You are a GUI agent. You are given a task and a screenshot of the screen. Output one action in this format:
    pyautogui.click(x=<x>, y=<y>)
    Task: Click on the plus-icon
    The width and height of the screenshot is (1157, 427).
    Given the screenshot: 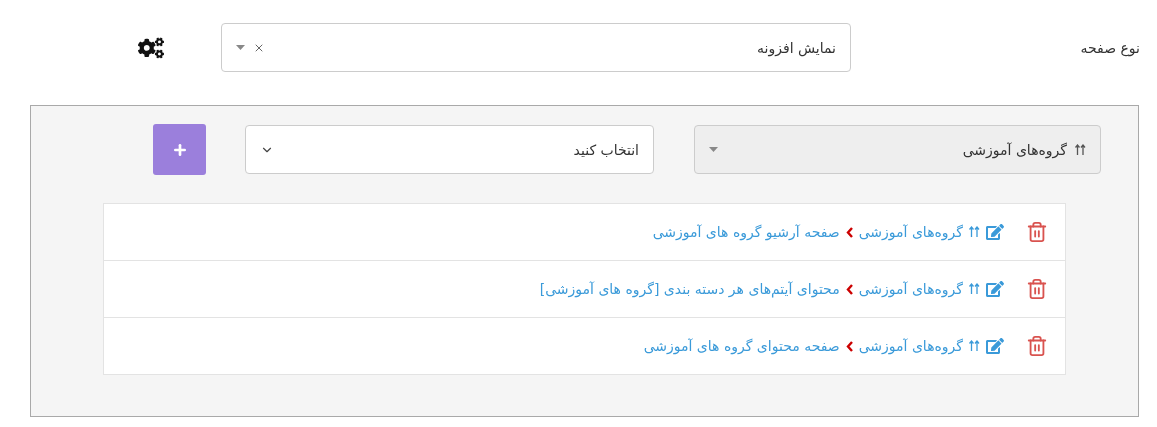 What is the action you would take?
    pyautogui.click(x=179, y=149)
    